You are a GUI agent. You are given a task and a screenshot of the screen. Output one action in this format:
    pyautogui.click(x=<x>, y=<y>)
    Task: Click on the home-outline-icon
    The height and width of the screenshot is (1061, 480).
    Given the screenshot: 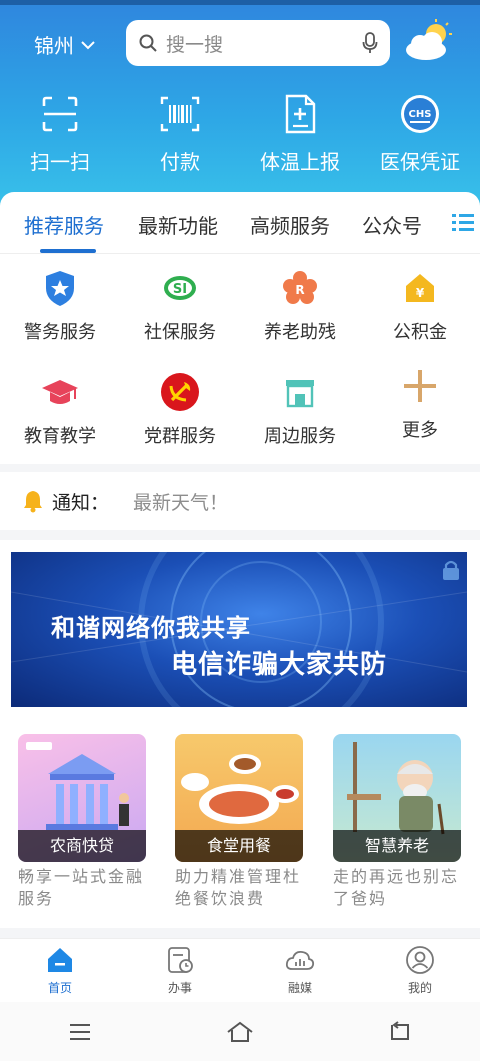 What is the action you would take?
    pyautogui.click(x=240, y=1032)
    